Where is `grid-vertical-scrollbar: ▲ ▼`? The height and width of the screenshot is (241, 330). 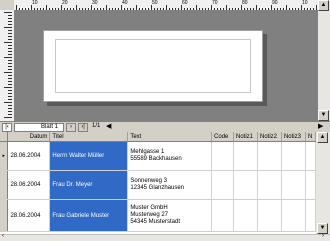
grid-vertical-scrollbar: ▲ ▼ is located at coordinates (323, 183).